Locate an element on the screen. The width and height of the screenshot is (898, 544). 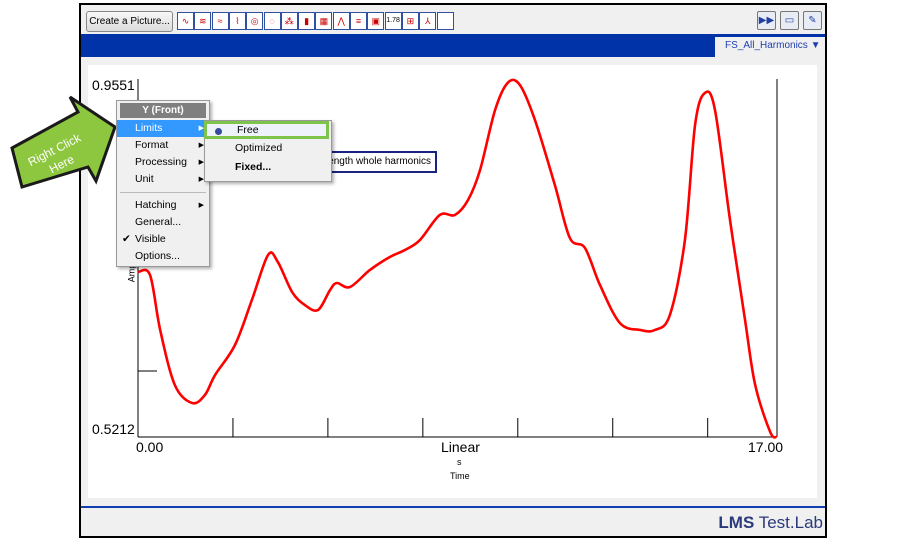
menu-title: Y (Front) is located at coordinates (163, 110).